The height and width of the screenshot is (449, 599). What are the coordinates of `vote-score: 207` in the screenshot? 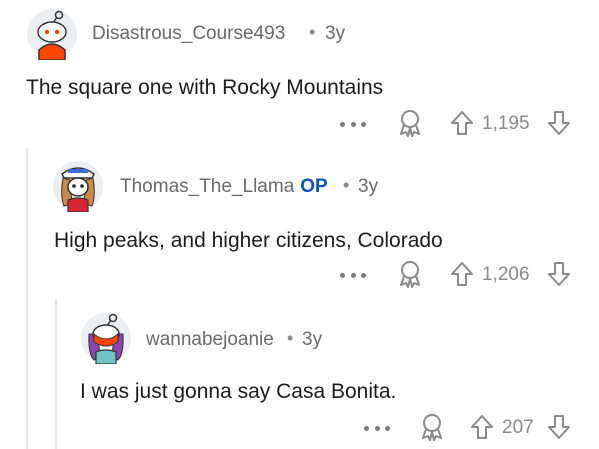 It's located at (518, 427).